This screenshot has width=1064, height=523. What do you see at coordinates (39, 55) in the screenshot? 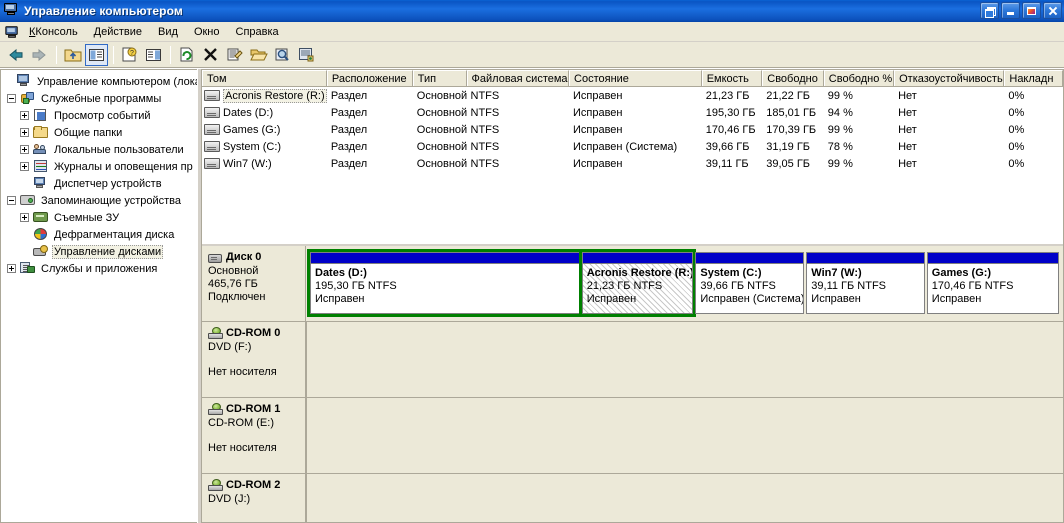
I see `forward-button` at bounding box center [39, 55].